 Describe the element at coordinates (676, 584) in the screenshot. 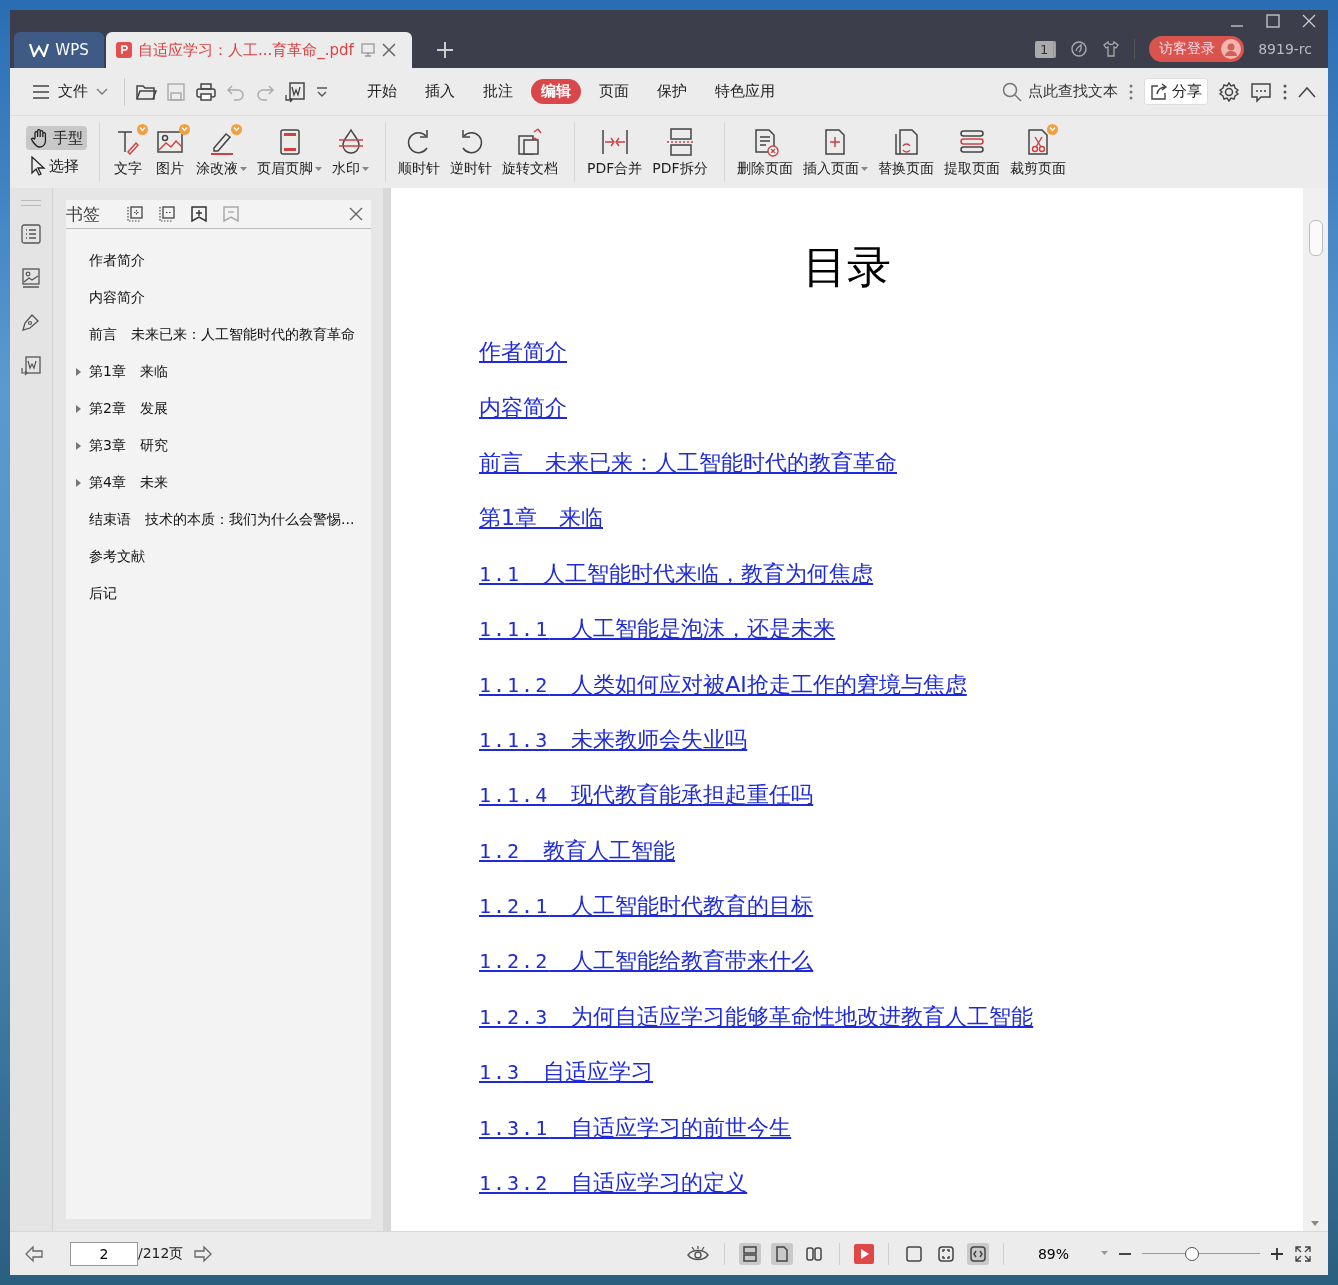

I see `toc-link: 1.1 人工智能时代来临，教育为何焦虑` at that location.